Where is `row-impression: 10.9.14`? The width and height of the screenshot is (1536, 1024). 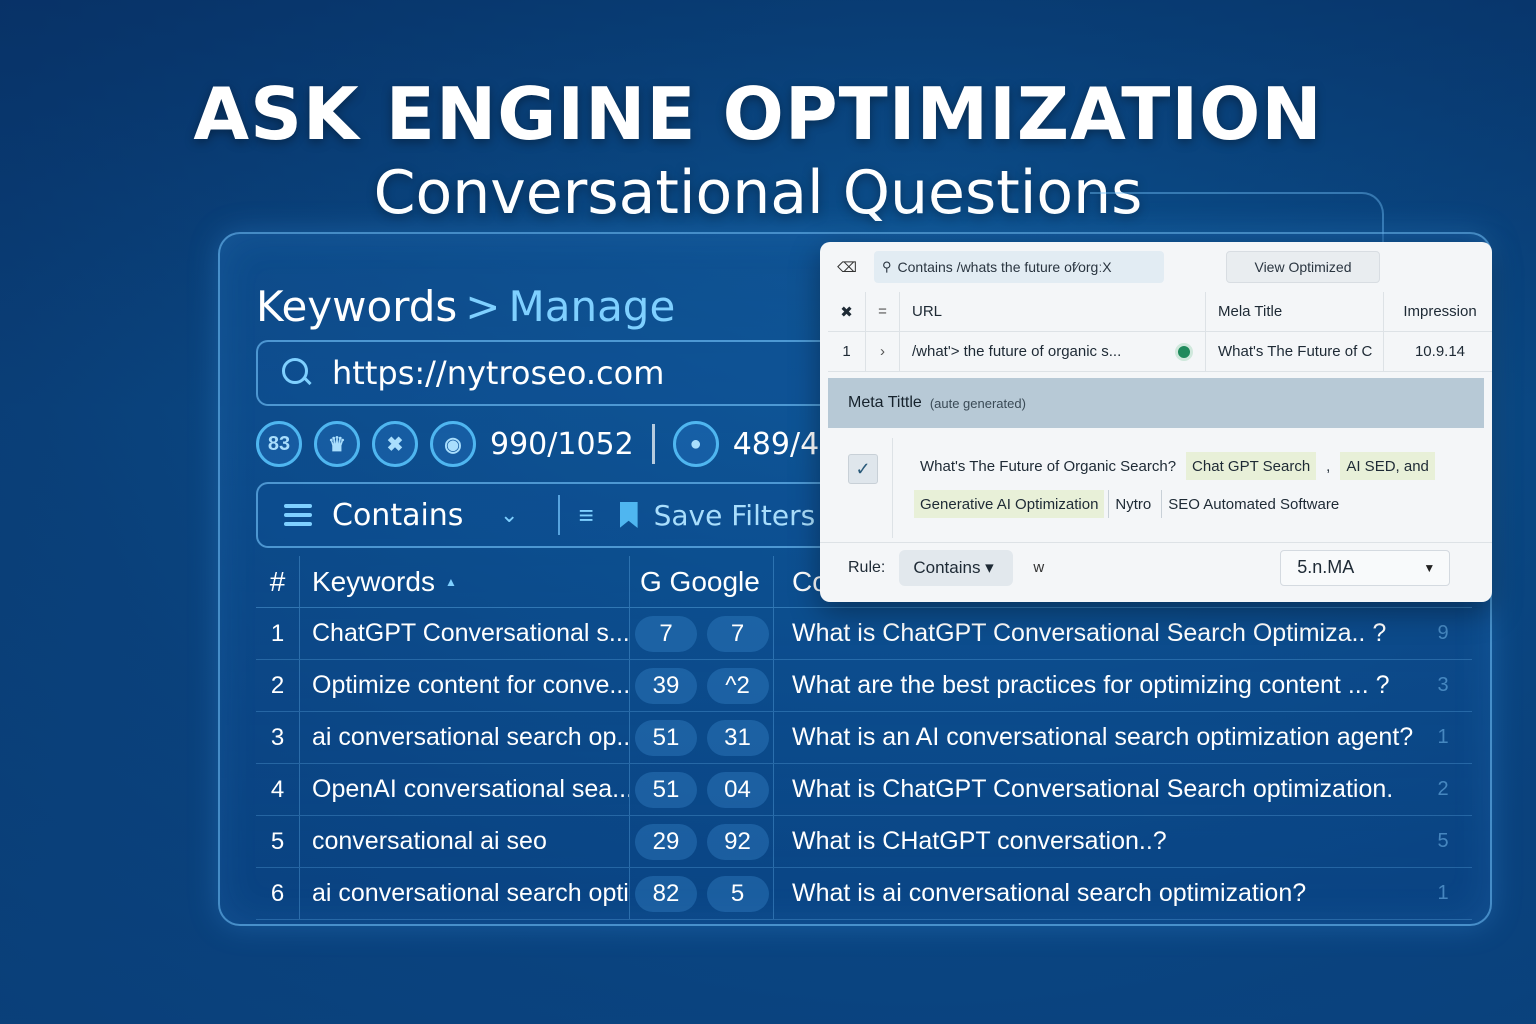 row-impression: 10.9.14 is located at coordinates (1440, 351).